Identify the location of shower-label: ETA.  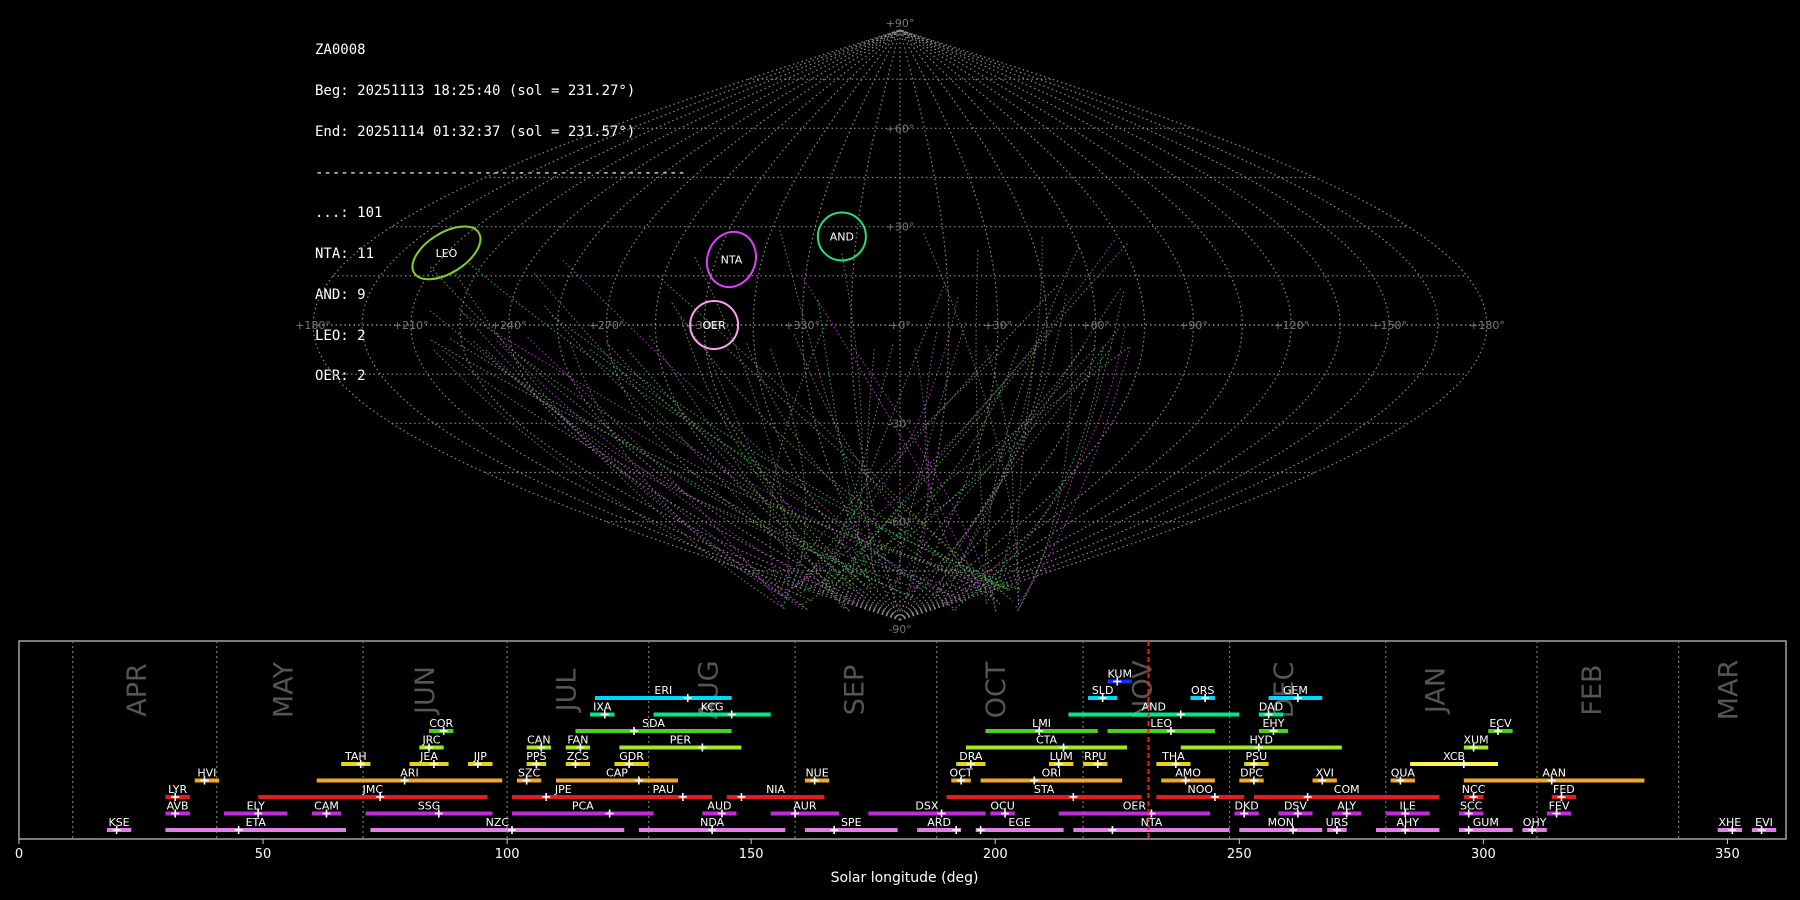
(256, 822).